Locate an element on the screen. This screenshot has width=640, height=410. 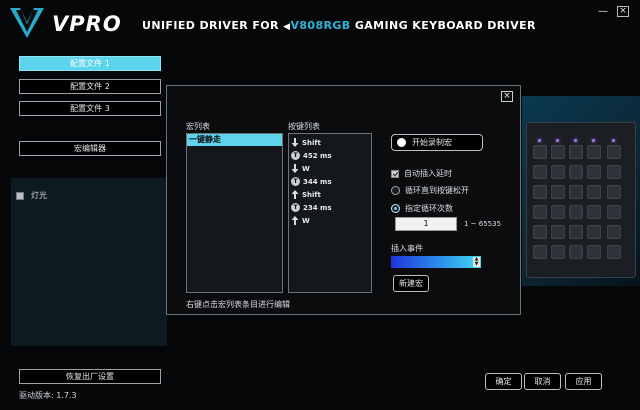
loop-until-release-option: 循环直到按键松开 is located at coordinates (430, 190).